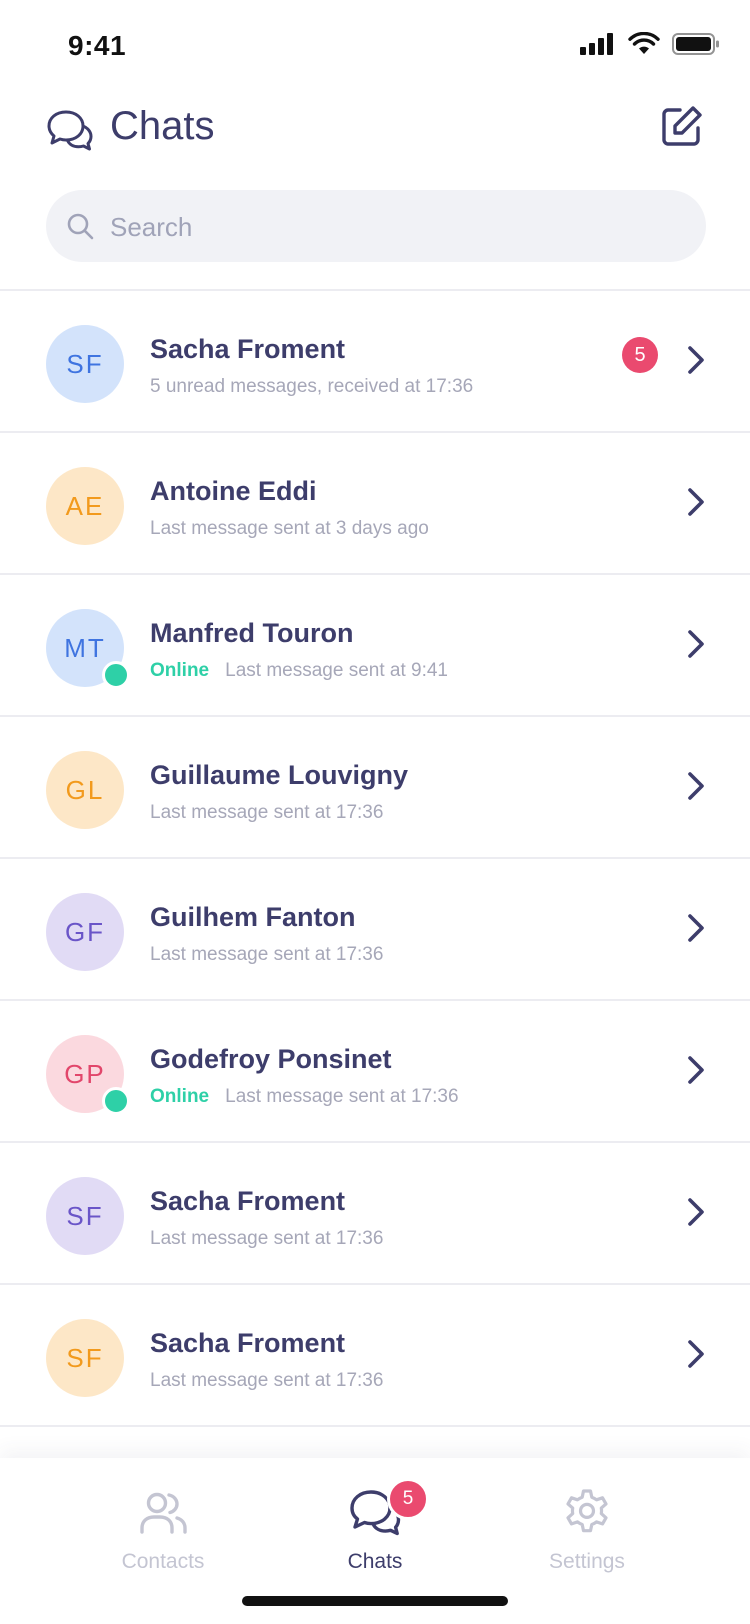 The image size is (750, 1624). I want to click on avatar: GL, so click(85, 790).